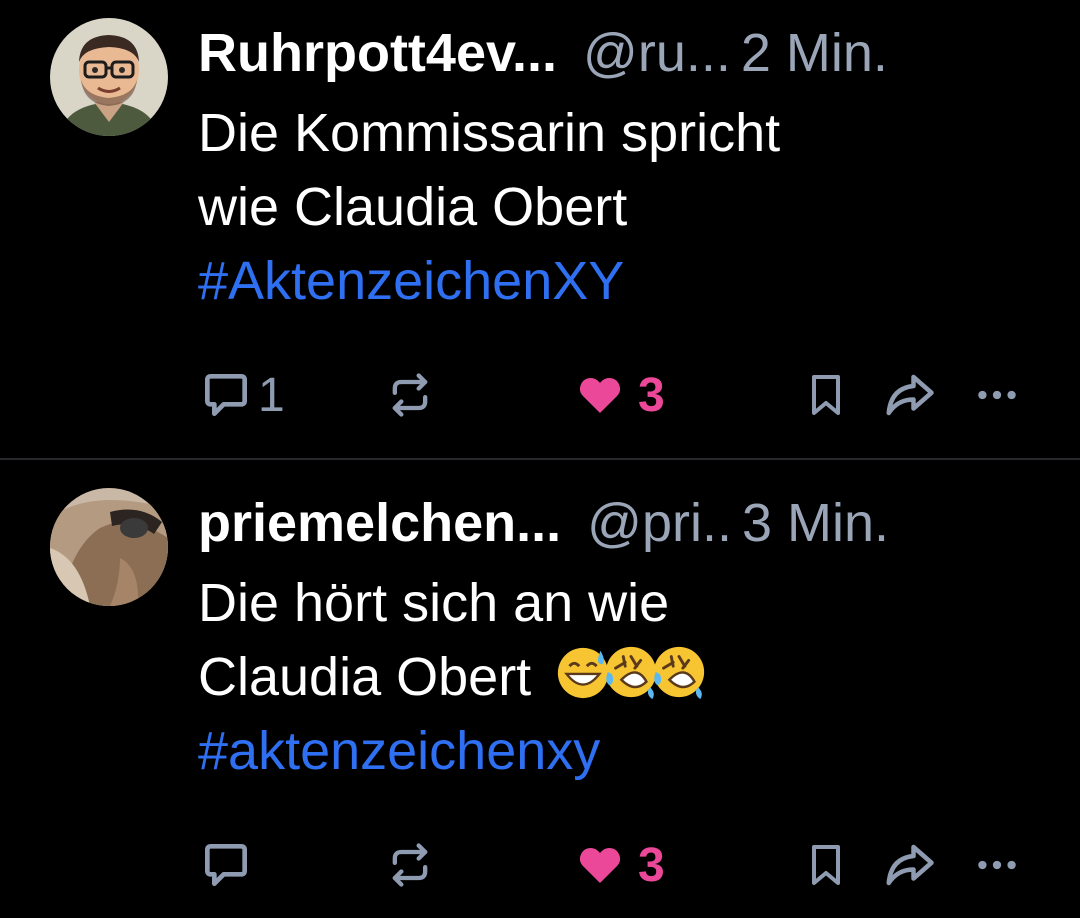 The width and height of the screenshot is (1080, 918). Describe the element at coordinates (629, 672) in the screenshot. I see `emoji-group` at that location.